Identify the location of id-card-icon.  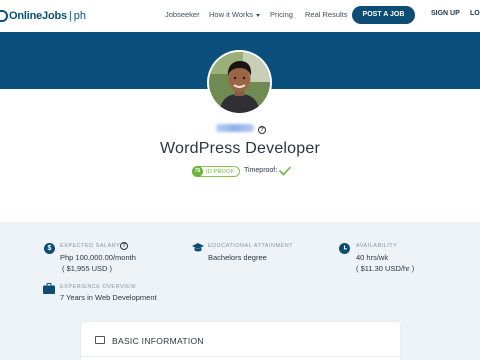
(100, 340).